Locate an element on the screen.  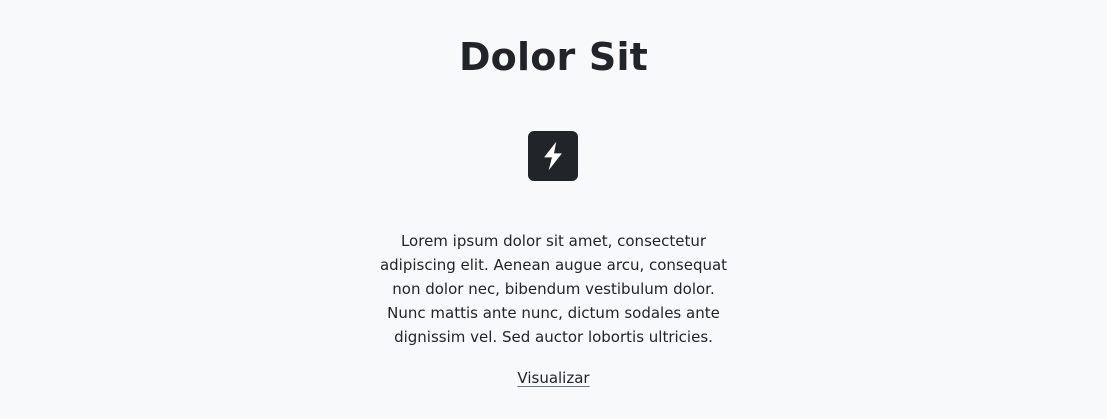
lightning-bolt-icon is located at coordinates (553, 156).